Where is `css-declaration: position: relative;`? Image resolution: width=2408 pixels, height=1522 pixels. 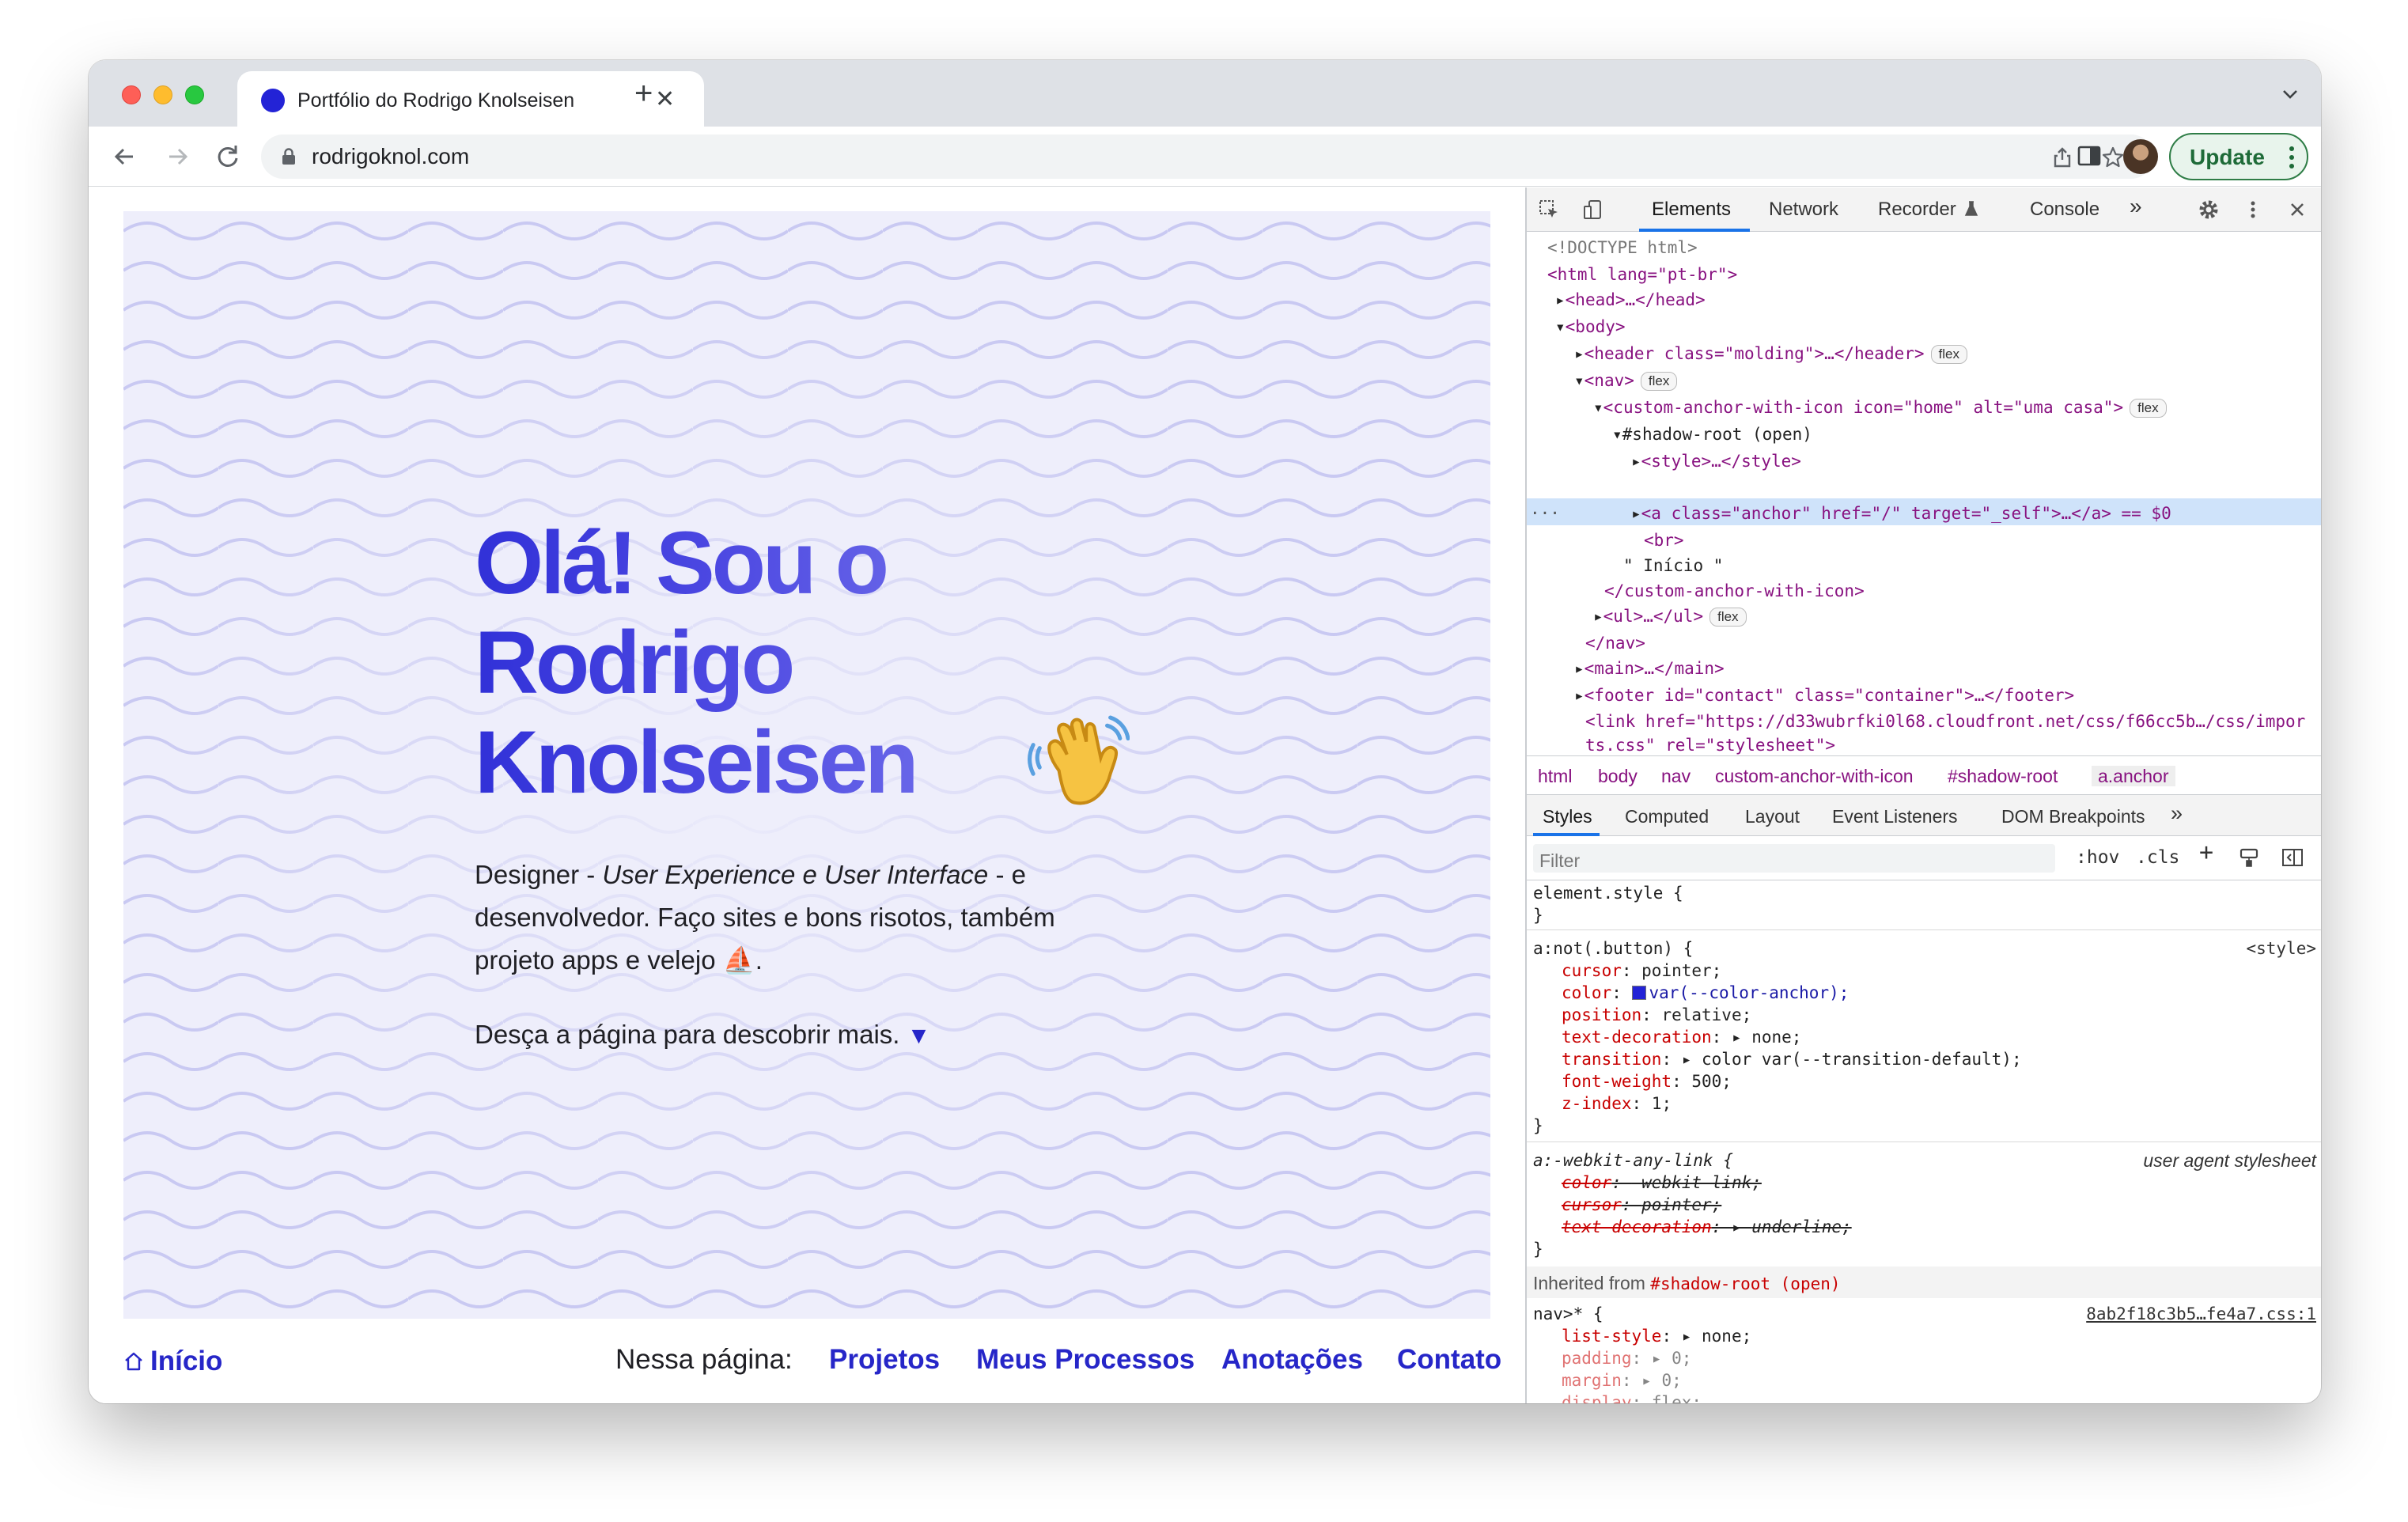 css-declaration: position: relative; is located at coordinates (1656, 1015).